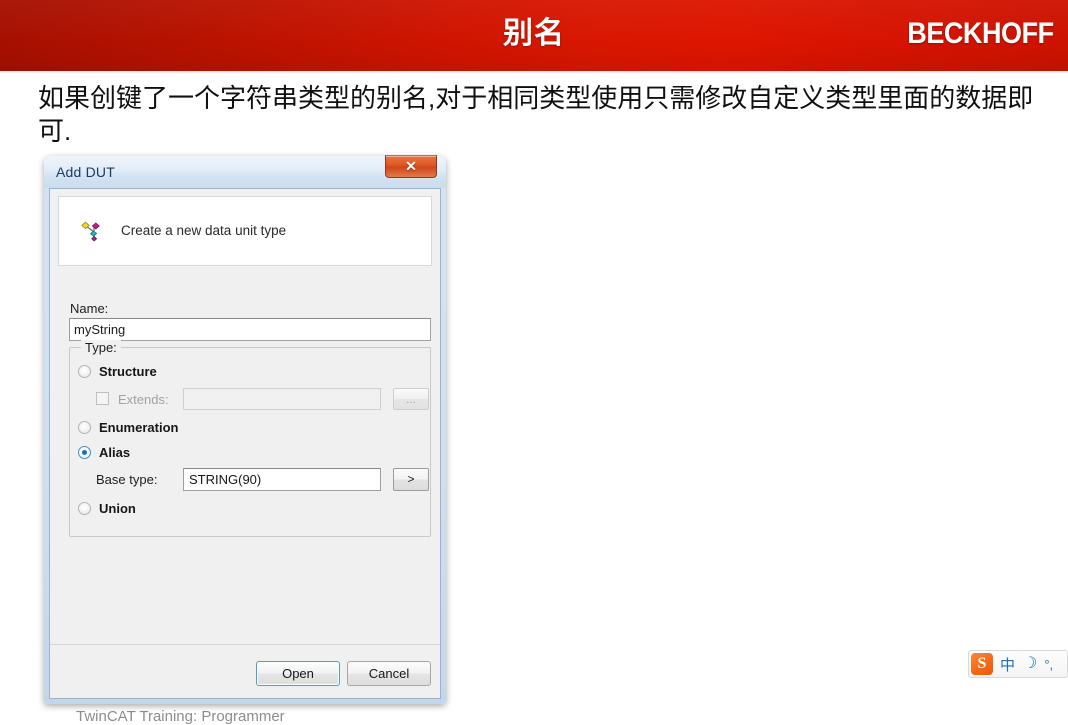  Describe the element at coordinates (84, 371) in the screenshot. I see `radio-structure-mark` at that location.